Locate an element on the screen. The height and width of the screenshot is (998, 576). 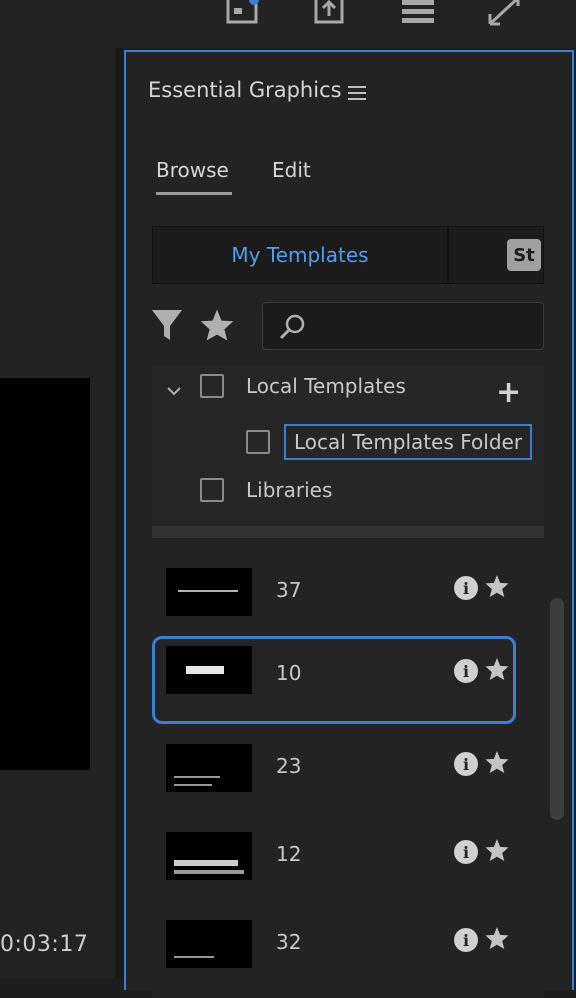
hamburger-menu-icon is located at coordinates (358, 95).